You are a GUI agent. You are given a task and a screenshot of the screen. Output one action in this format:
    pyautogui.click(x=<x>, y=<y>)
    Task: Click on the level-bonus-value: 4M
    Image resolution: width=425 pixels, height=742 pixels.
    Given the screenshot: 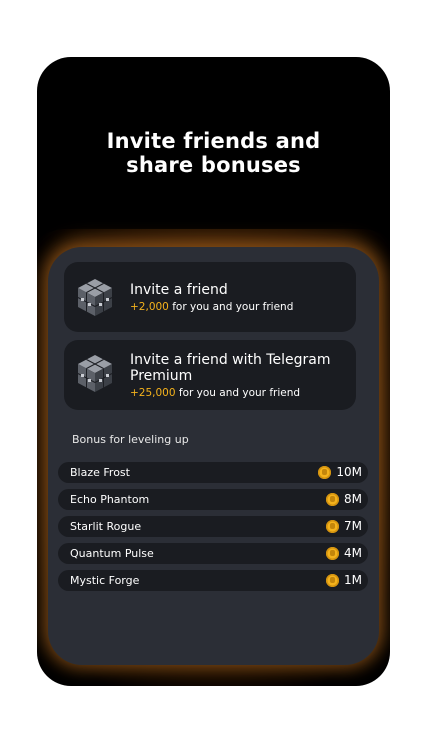 What is the action you would take?
    pyautogui.click(x=353, y=553)
    